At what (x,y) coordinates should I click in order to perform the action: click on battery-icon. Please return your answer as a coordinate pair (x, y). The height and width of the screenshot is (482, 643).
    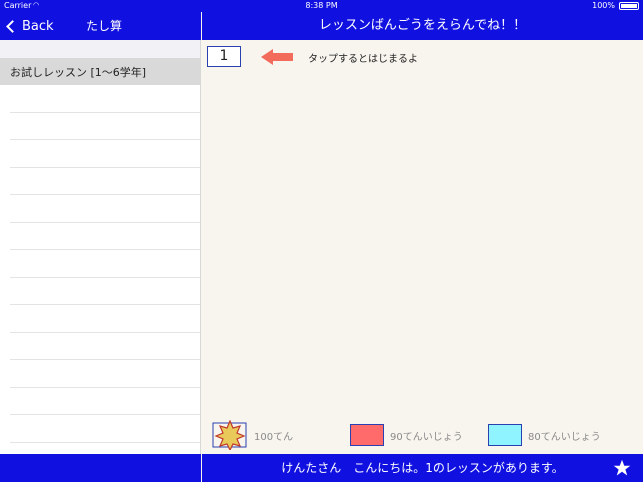
    Looking at the image, I should click on (629, 6).